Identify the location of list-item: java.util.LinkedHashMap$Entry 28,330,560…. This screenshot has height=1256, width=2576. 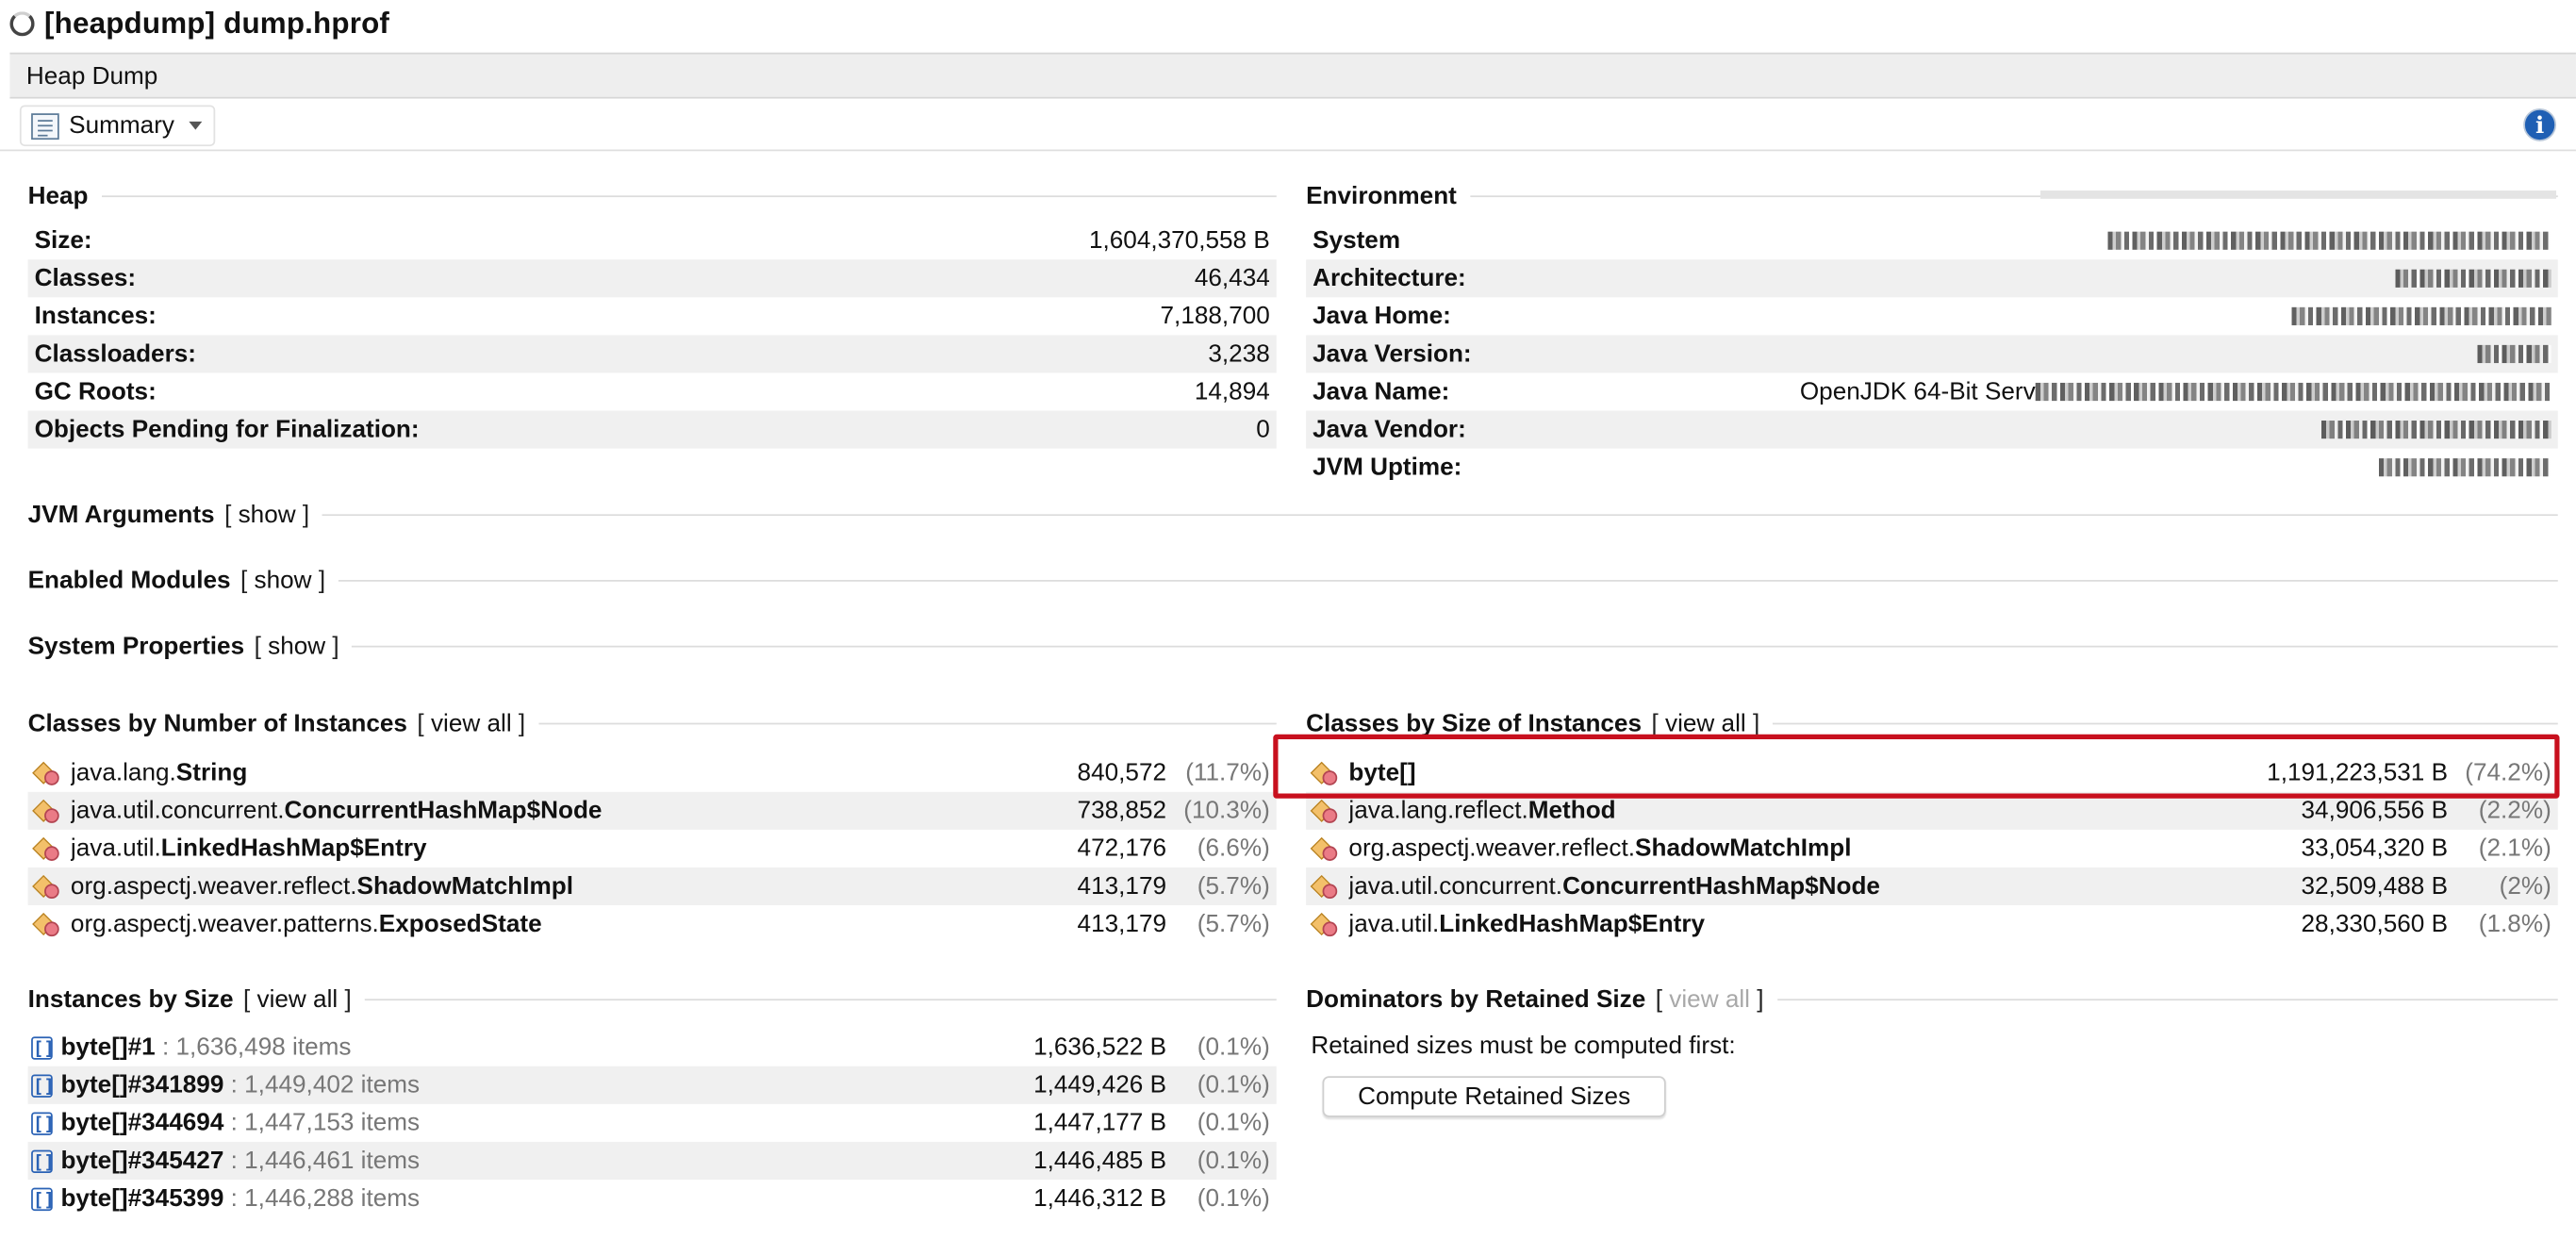
(1932, 924).